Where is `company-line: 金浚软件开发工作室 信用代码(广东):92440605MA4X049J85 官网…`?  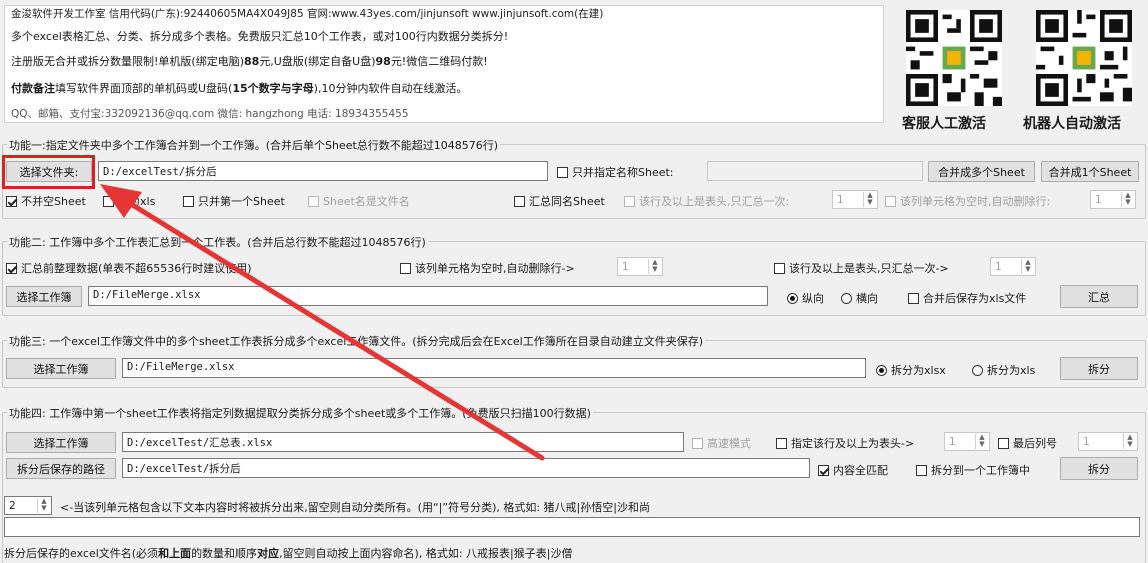
company-line: 金浚软件开发工作室 信用代码(广东):92440605MA4X049J85 官网… is located at coordinates (307, 14).